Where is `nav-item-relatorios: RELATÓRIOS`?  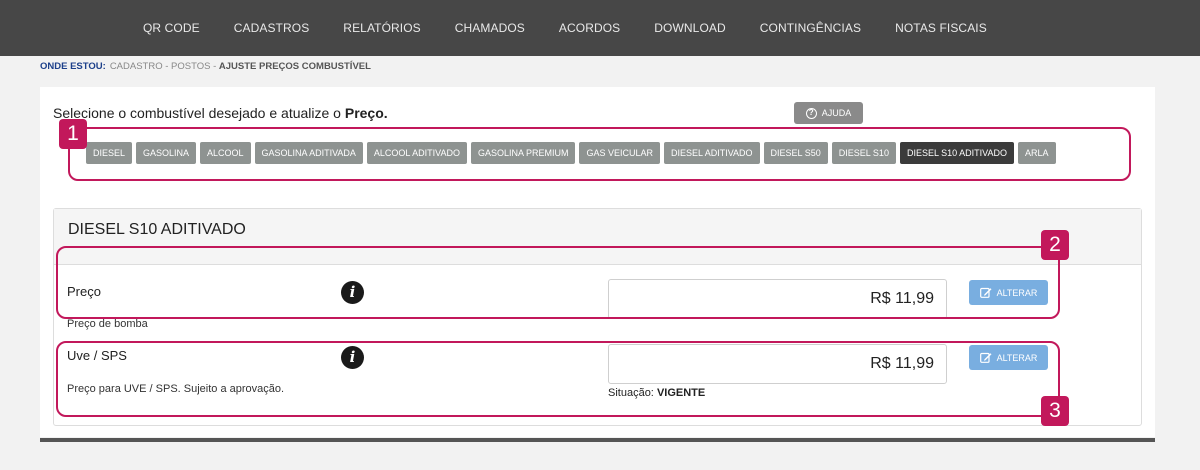
nav-item-relatorios: RELATÓRIOS is located at coordinates (381, 28).